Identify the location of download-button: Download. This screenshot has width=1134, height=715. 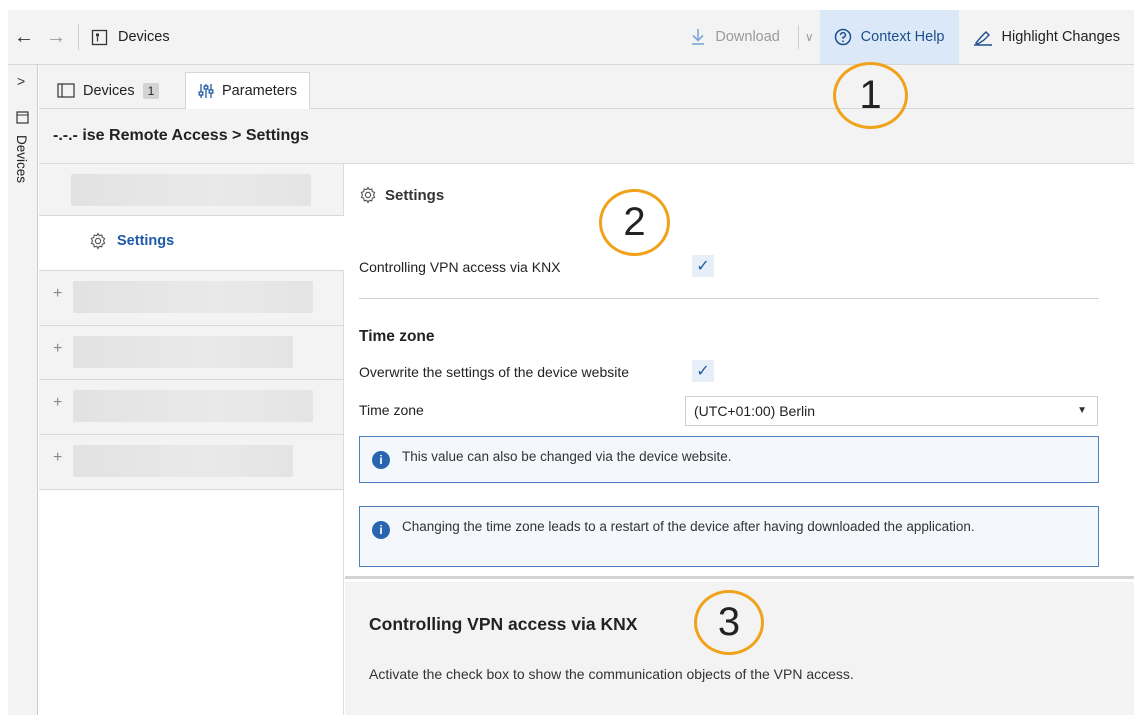
(735, 37).